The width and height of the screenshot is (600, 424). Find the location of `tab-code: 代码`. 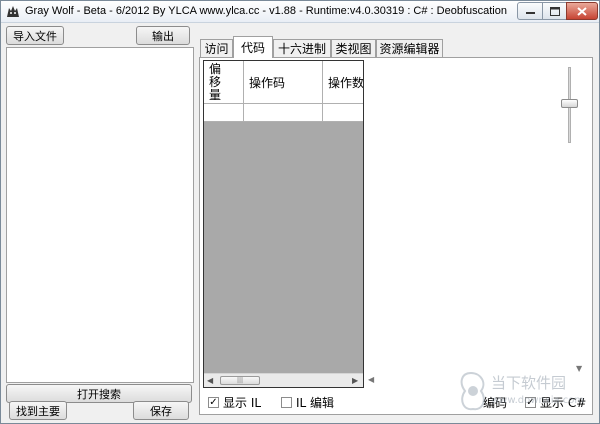

tab-code: 代码 is located at coordinates (253, 47).